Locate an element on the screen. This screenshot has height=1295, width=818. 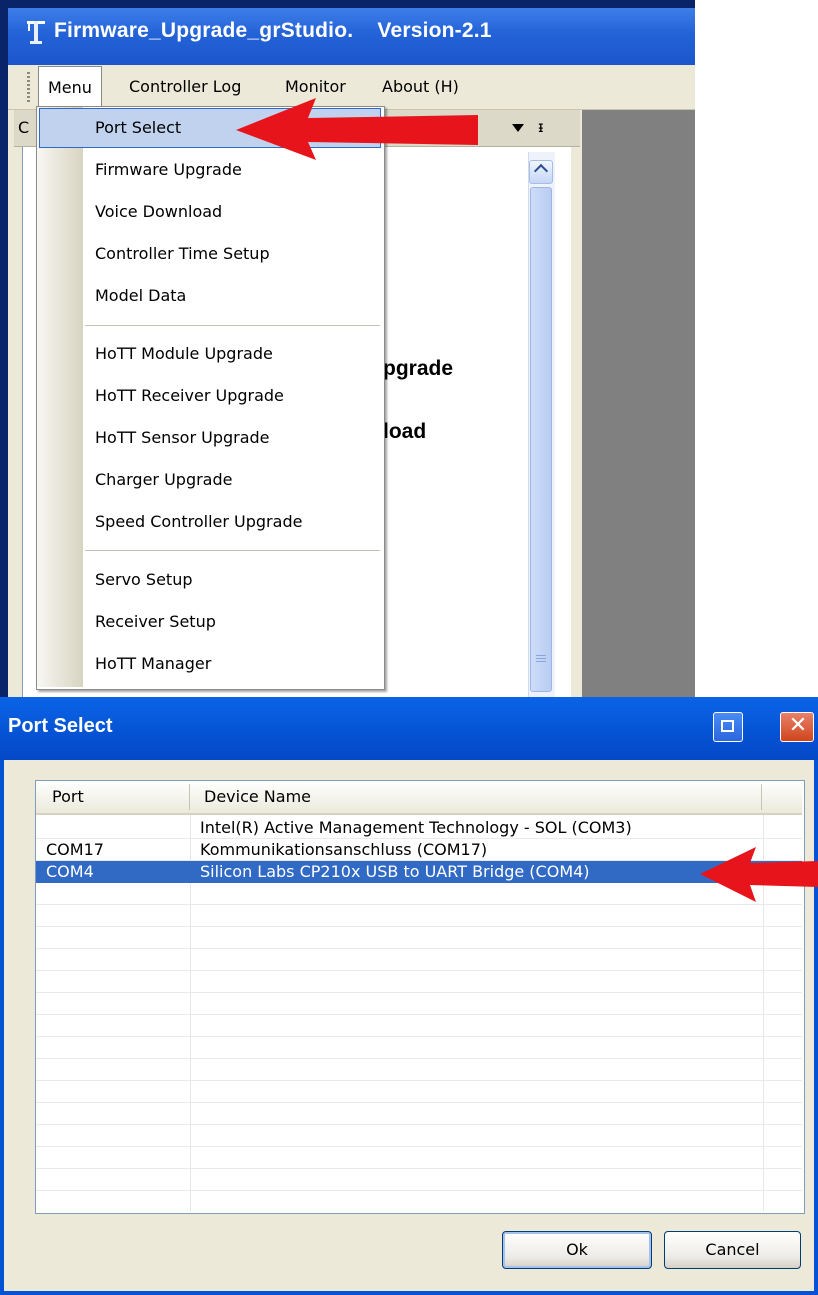
panel-header-title: C is located at coordinates (24, 127).